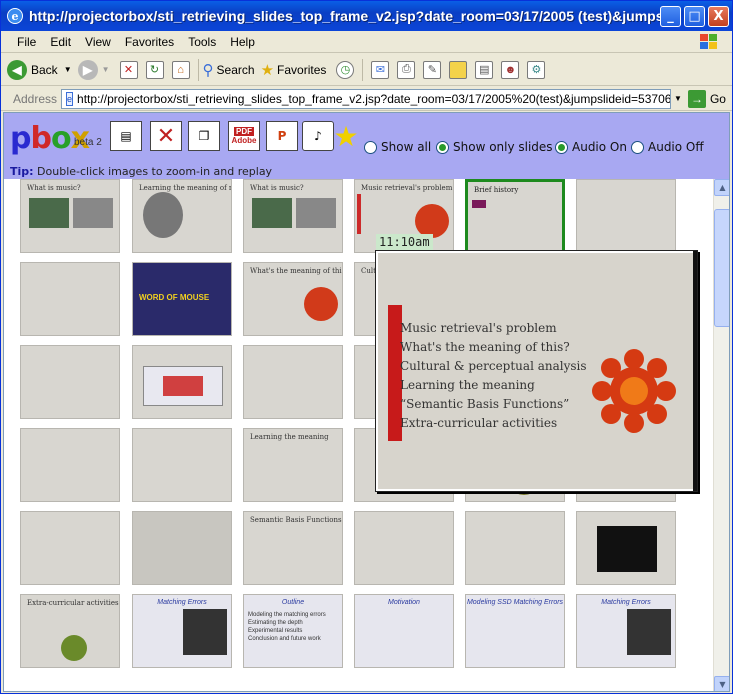 This screenshot has height=694, width=733. What do you see at coordinates (670, 16) in the screenshot?
I see `minimize-button: _` at bounding box center [670, 16].